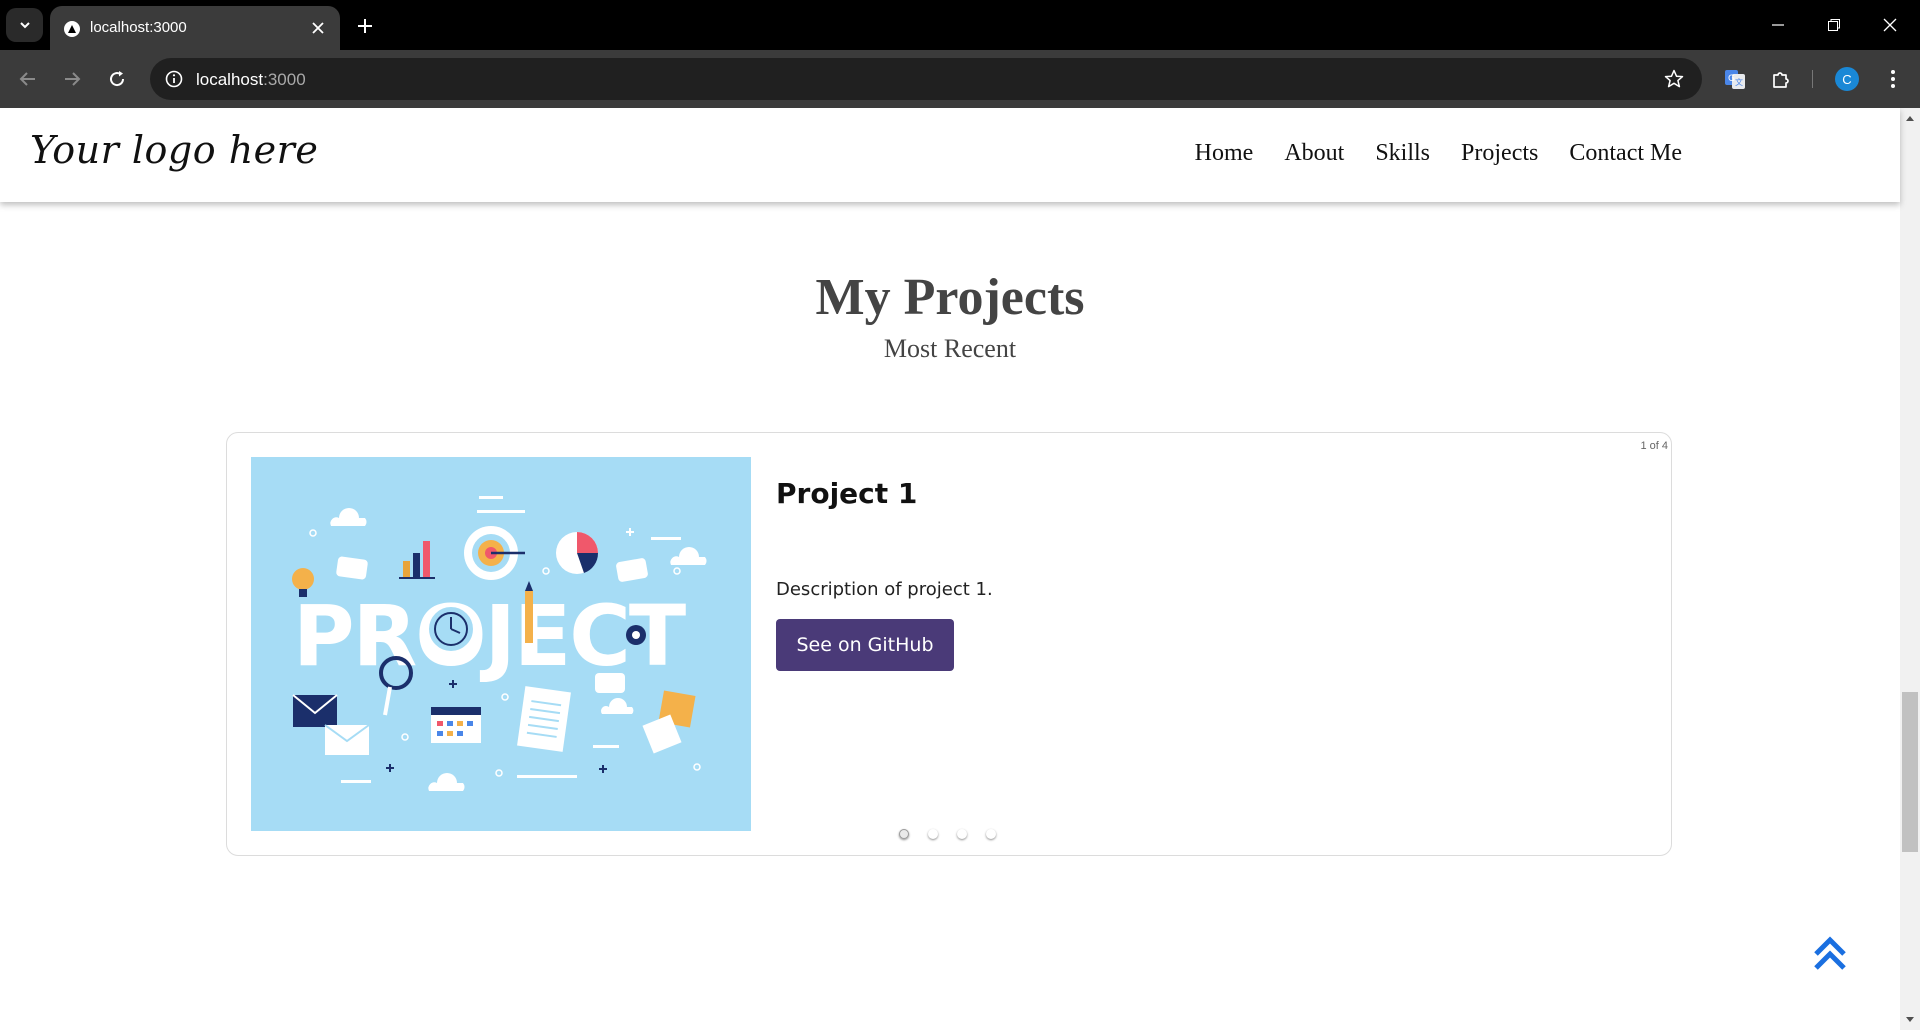  Describe the element at coordinates (947, 834) in the screenshot. I see `carousel-dots` at that location.